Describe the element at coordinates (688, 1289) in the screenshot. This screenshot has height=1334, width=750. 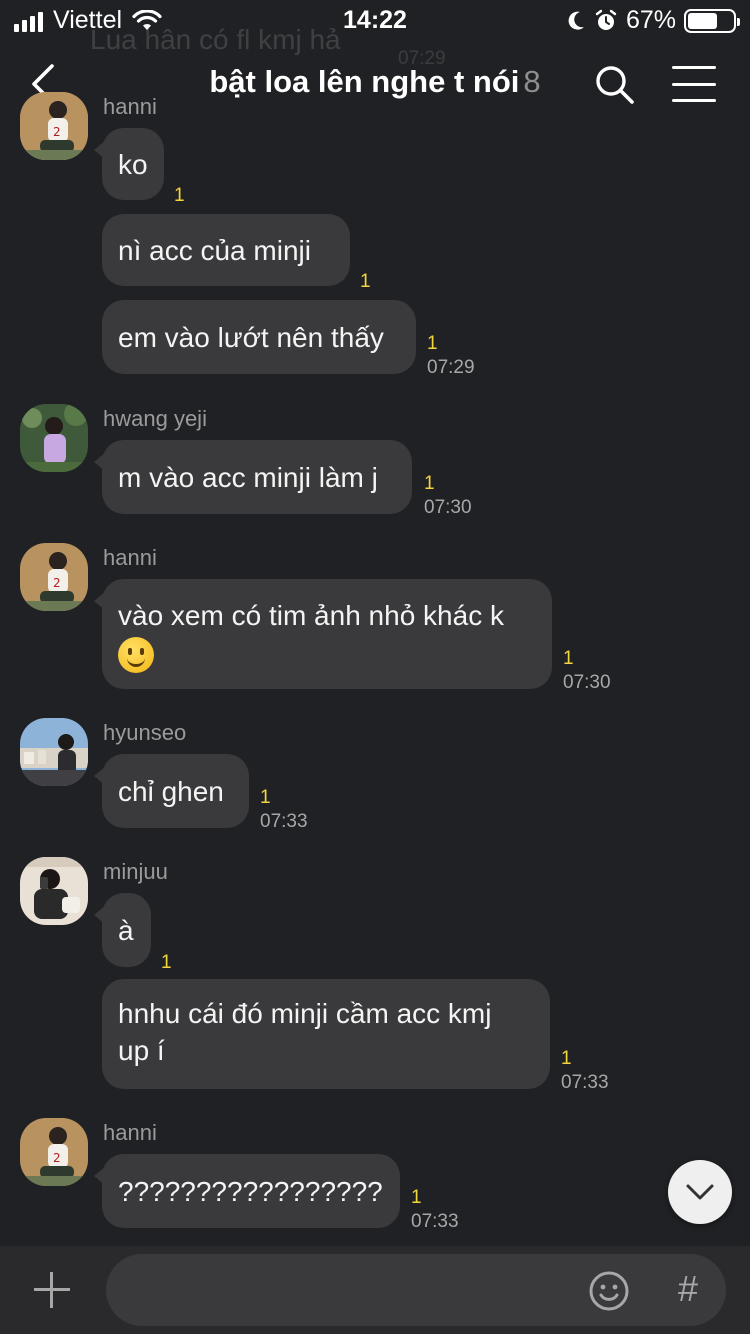
I see `hashtag-button: #` at that location.